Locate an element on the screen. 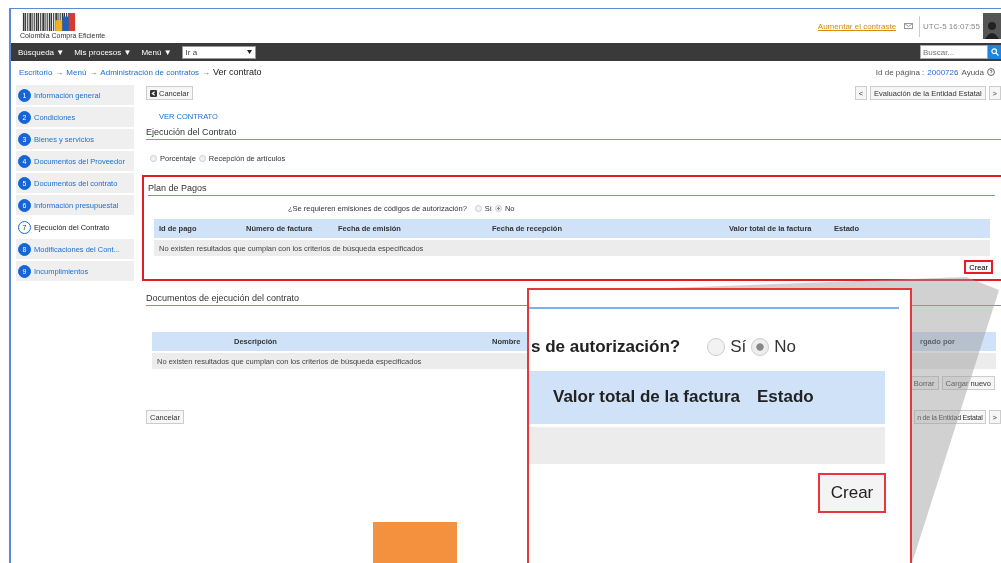 Image resolution: width=1001 pixels, height=563 pixels. help-link: Ayuda is located at coordinates (972, 72).